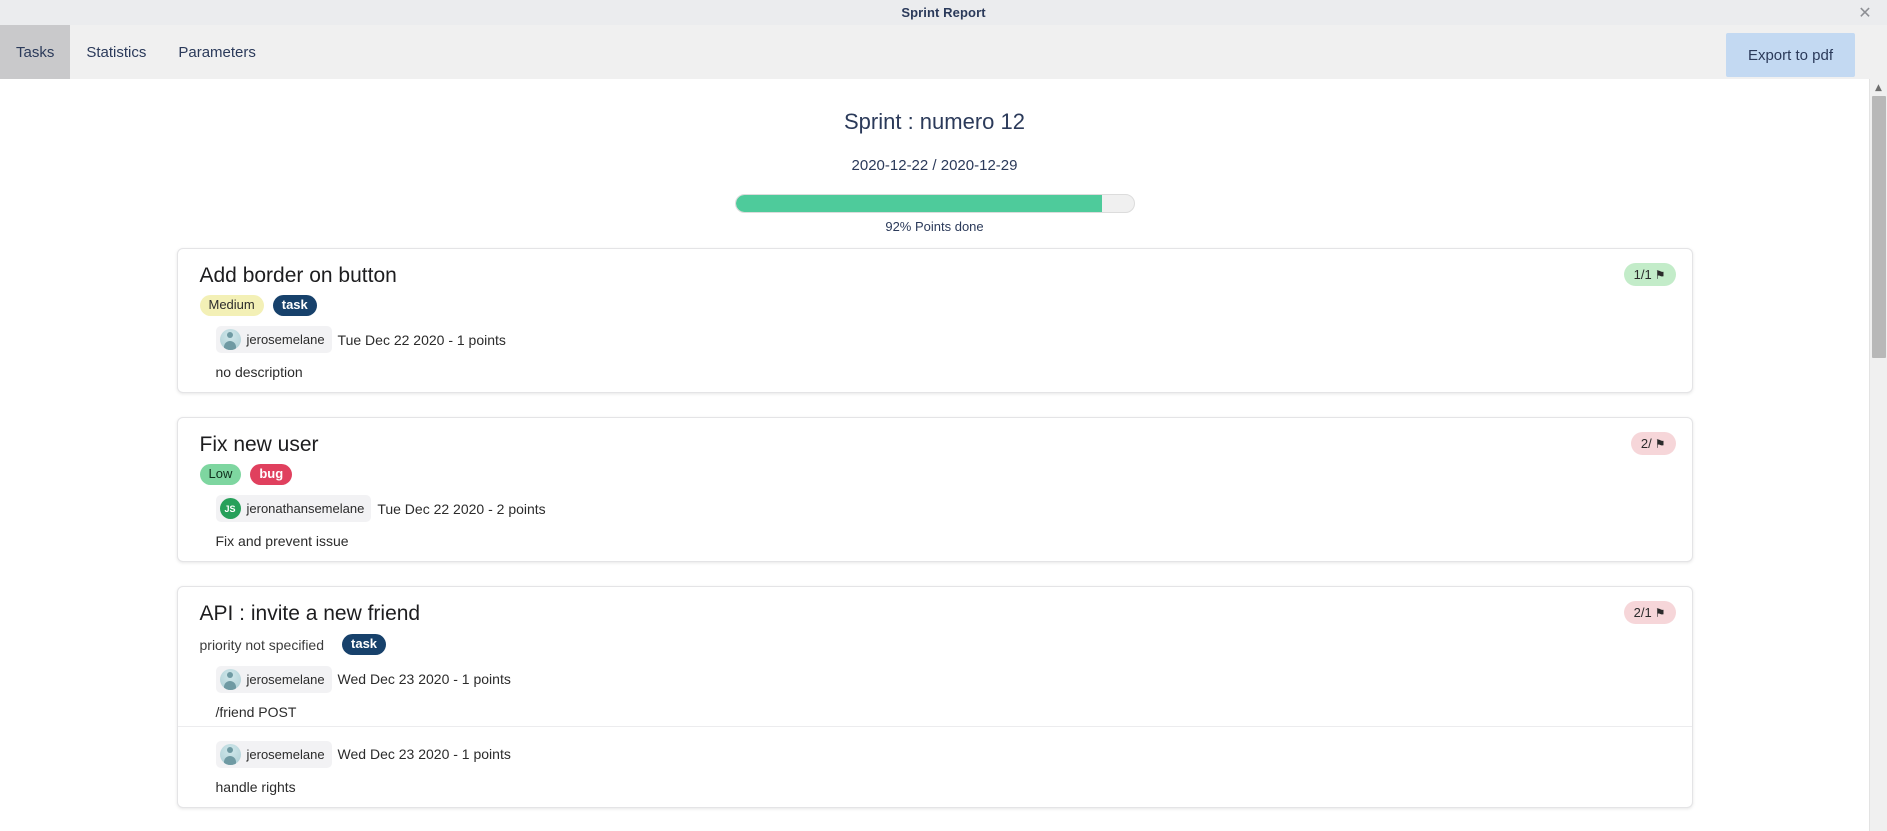 Image resolution: width=1887 pixels, height=831 pixels. Describe the element at coordinates (935, 340) in the screenshot. I see `task-entry-meta: jerosemelane Tue Dec 22 2020 - 1 points` at that location.